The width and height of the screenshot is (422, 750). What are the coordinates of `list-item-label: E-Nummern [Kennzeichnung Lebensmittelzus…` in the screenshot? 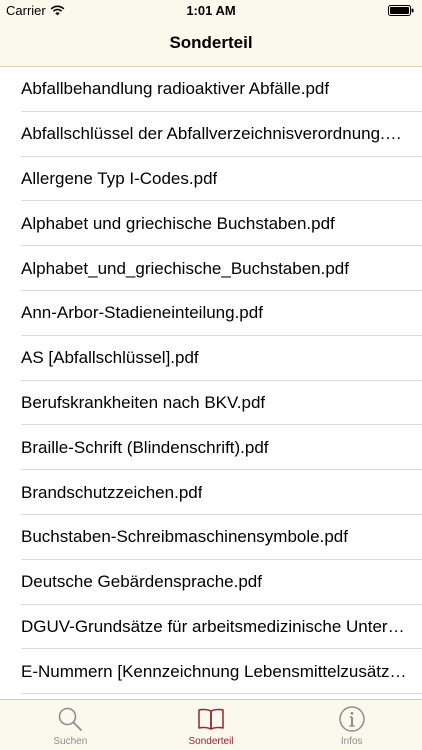 It's located at (214, 671).